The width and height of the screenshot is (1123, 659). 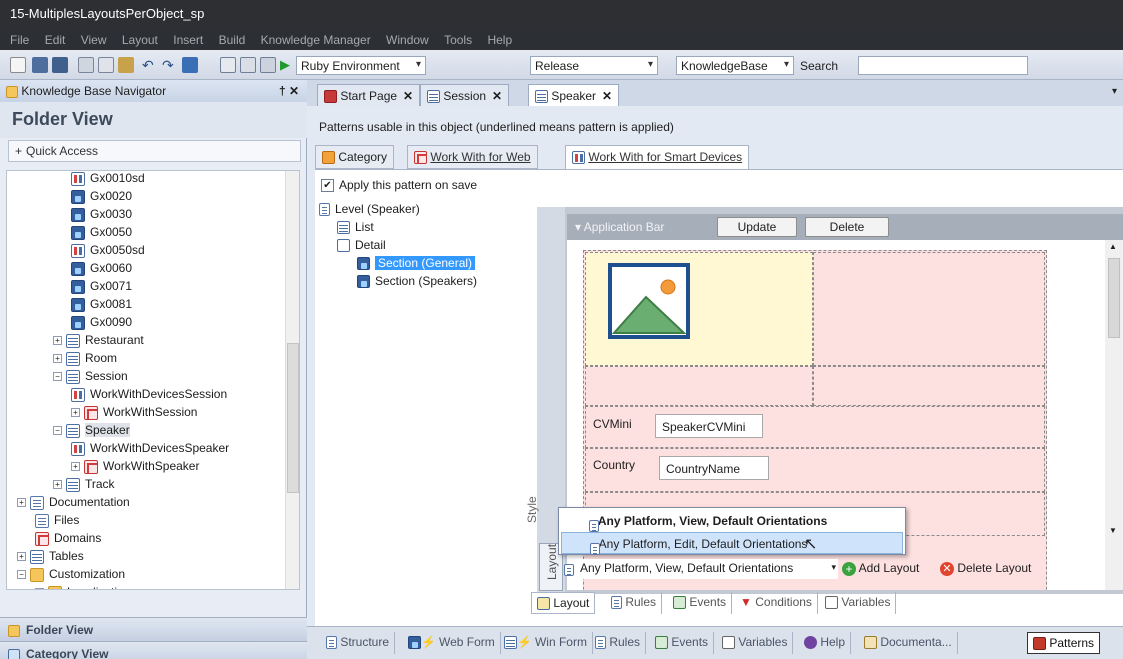 What do you see at coordinates (1113, 246) in the screenshot?
I see `scroll-up-icon: ▲` at bounding box center [1113, 246].